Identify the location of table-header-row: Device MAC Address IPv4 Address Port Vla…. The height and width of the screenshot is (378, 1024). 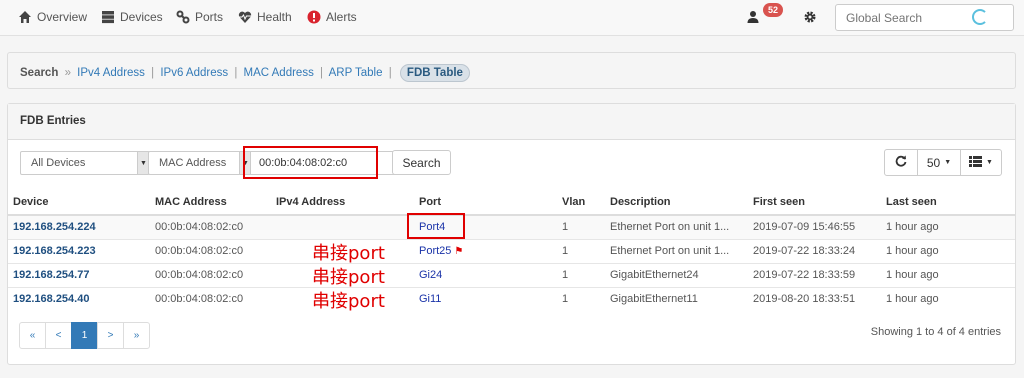
(511, 202).